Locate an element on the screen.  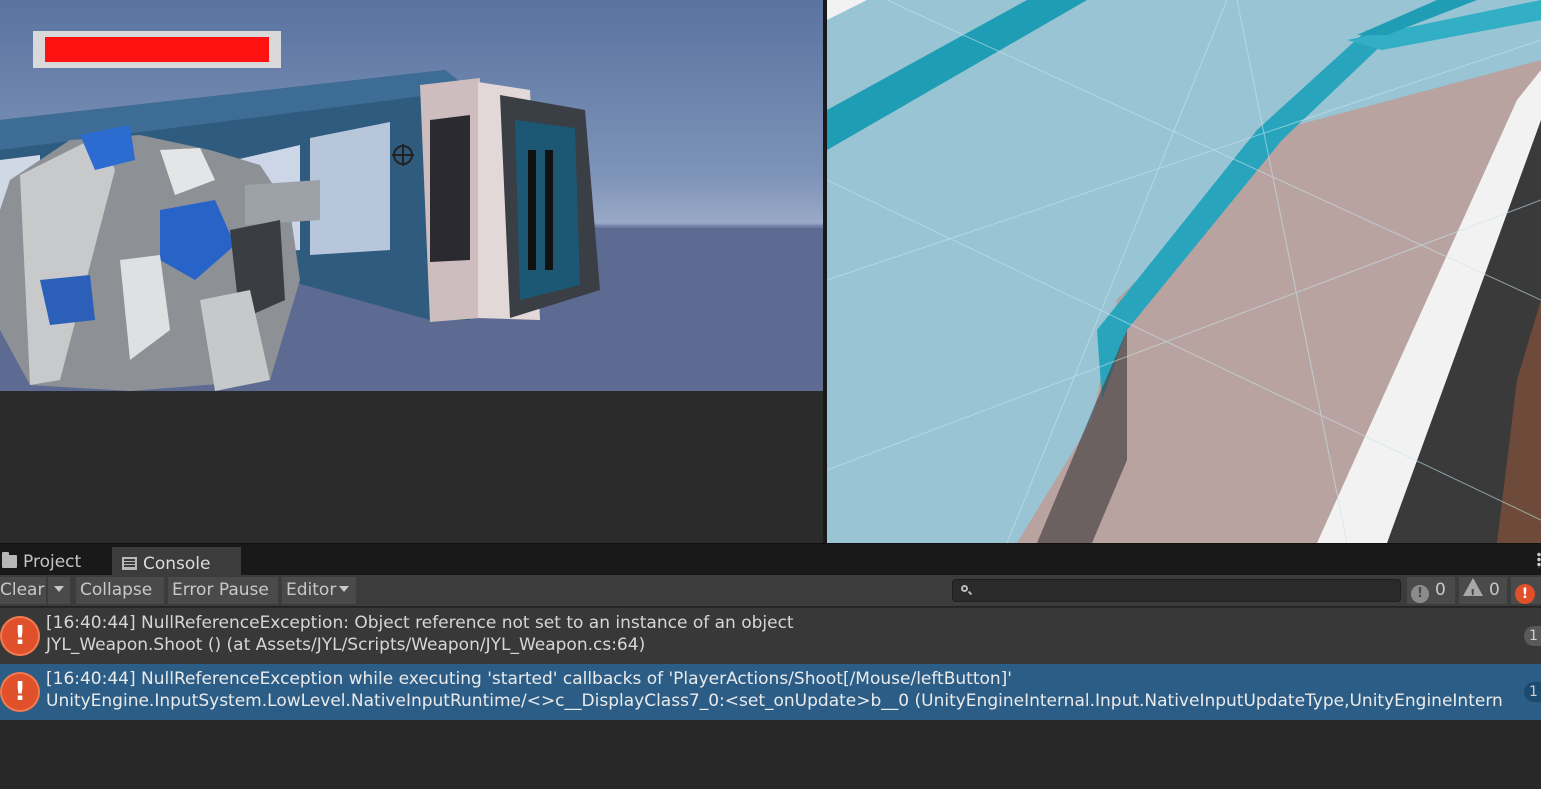
collapse-toggle: Collapse is located at coordinates (120, 590).